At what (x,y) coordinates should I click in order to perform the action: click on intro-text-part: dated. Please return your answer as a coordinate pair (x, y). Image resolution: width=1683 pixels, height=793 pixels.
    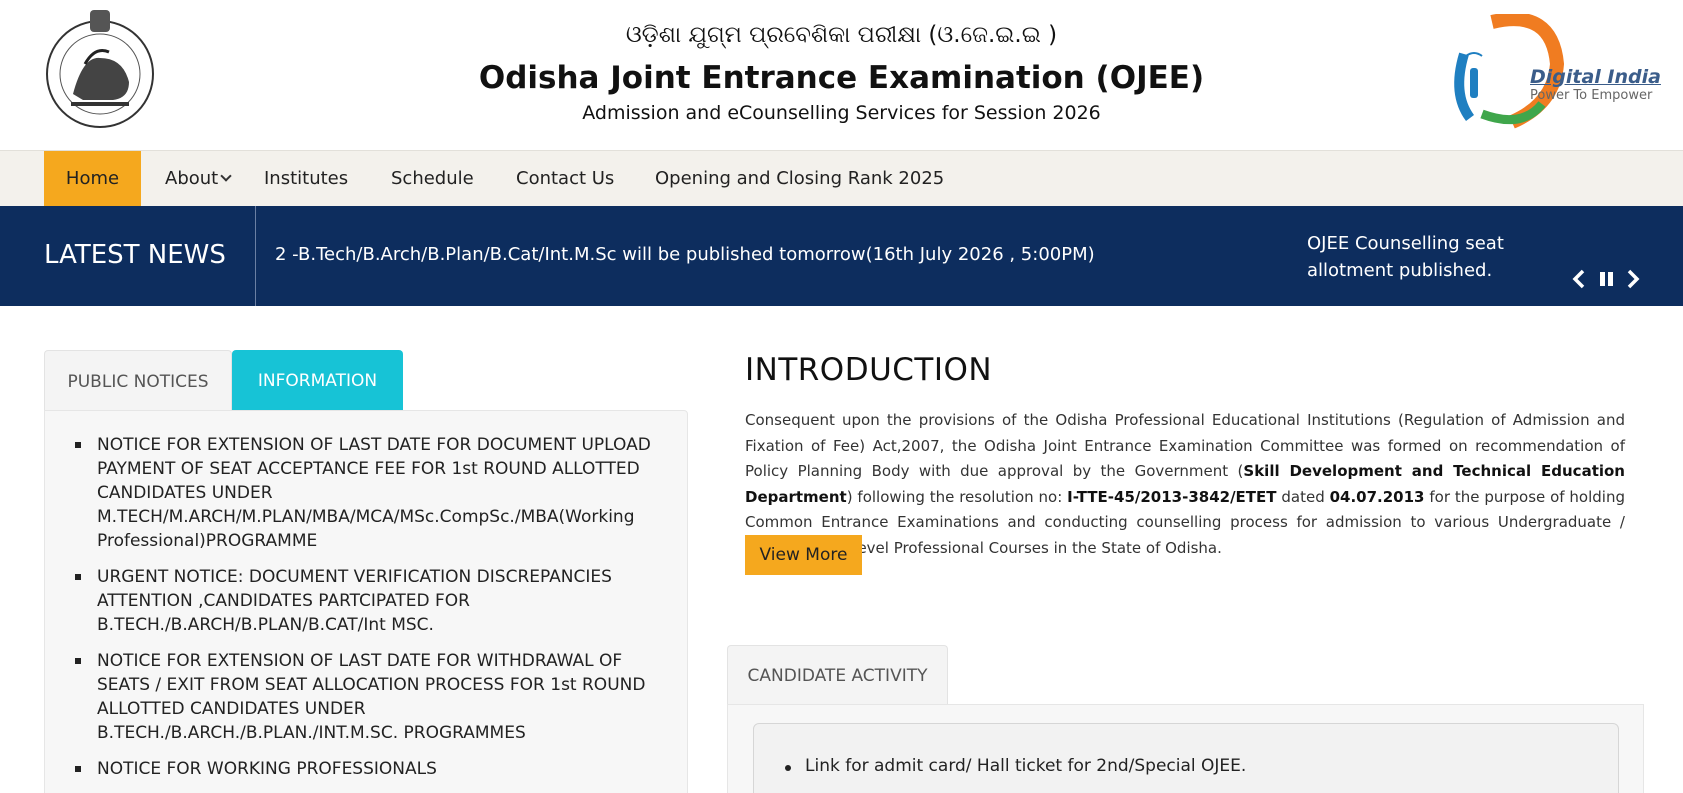
    Looking at the image, I should click on (1303, 496).